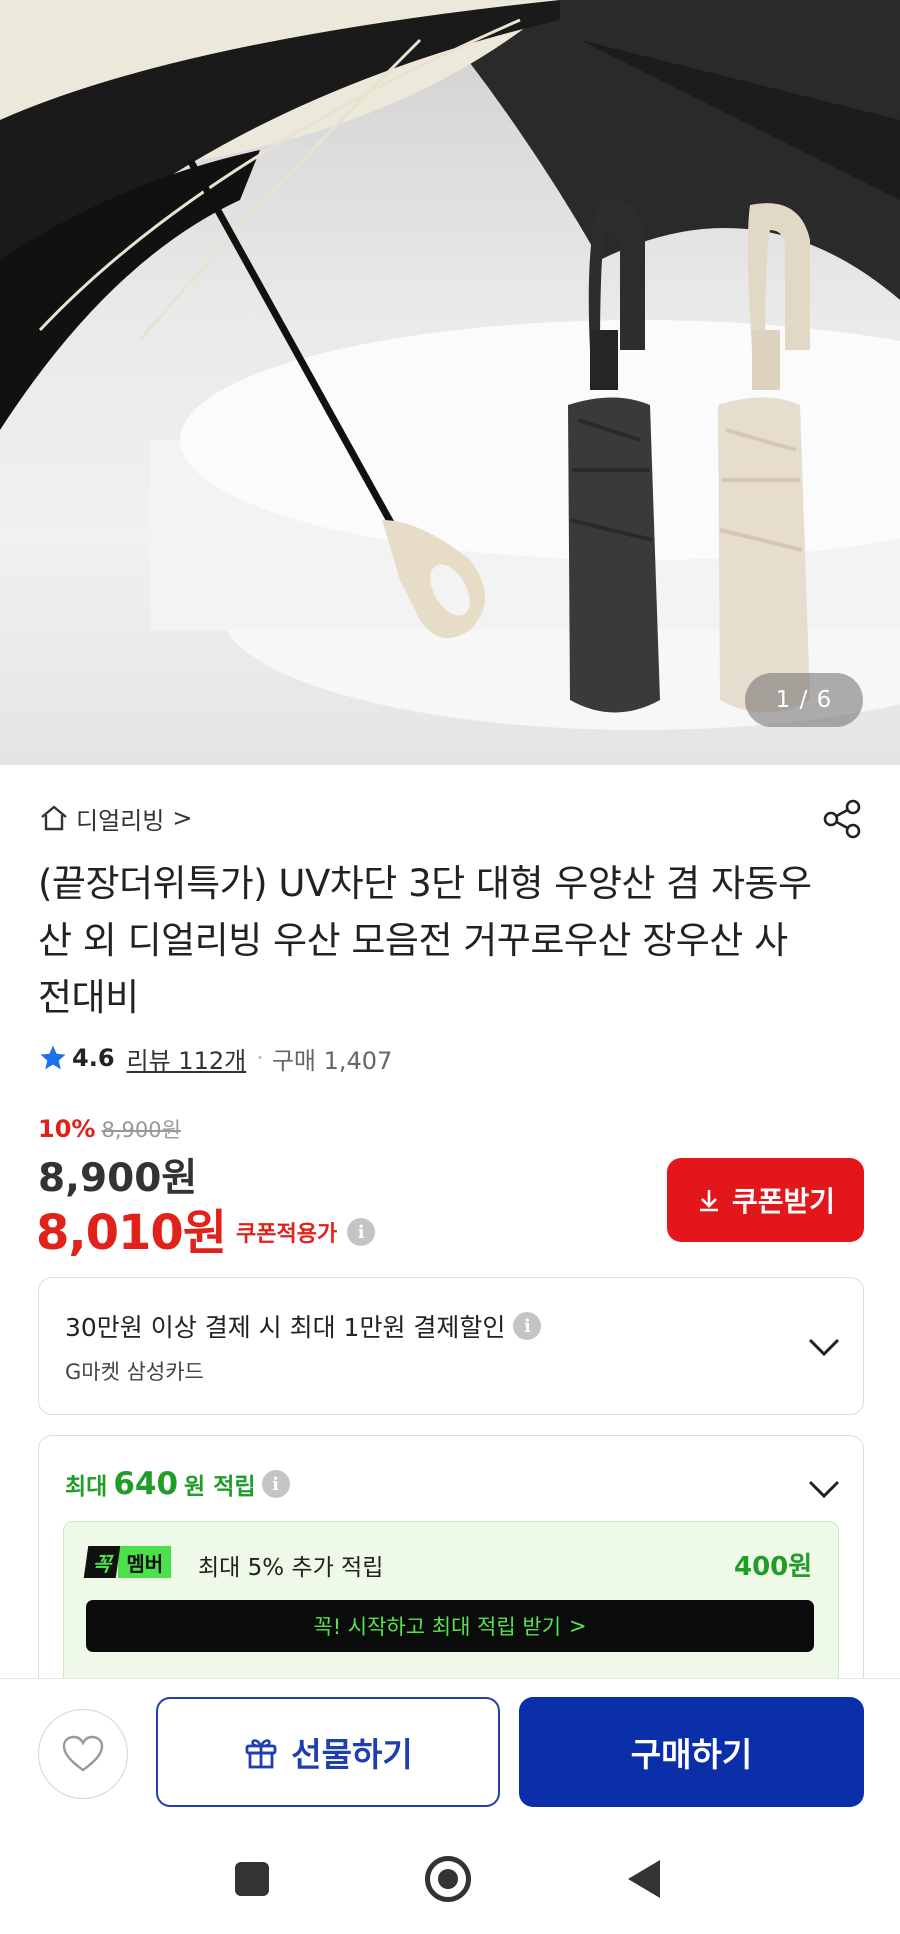 The width and height of the screenshot is (900, 1934). I want to click on member-badge: 꼭 멤버, so click(127, 1562).